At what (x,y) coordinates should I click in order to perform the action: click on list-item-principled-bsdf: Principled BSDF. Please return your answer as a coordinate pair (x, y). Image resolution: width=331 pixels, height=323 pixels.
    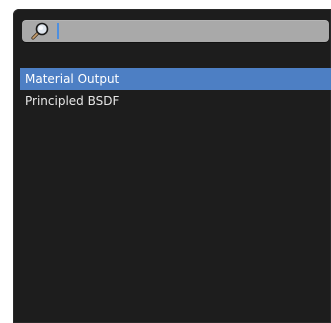
    Looking at the image, I should click on (175, 101).